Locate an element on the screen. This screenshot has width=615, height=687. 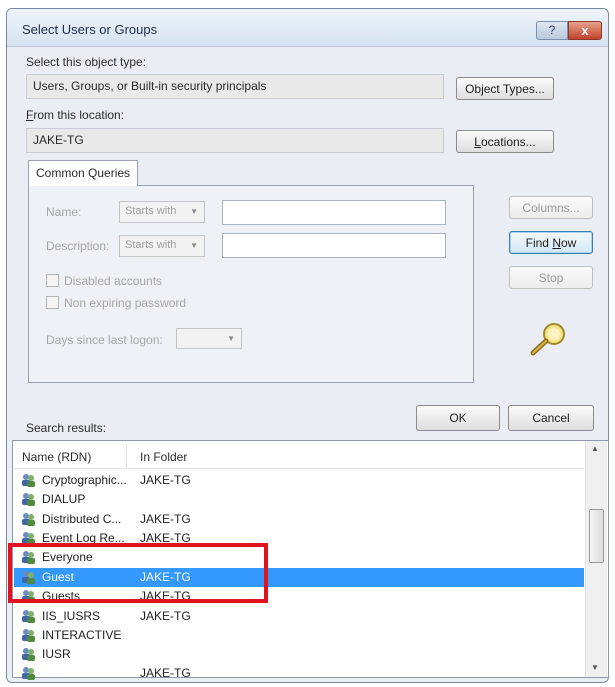
table-row: Cryptographic... JAKE-TG is located at coordinates (299, 480).